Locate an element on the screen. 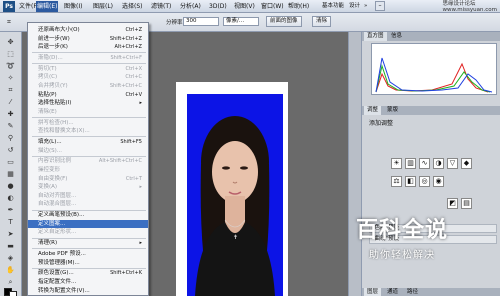  curves-adjust-icon: ∿ is located at coordinates (424, 163).